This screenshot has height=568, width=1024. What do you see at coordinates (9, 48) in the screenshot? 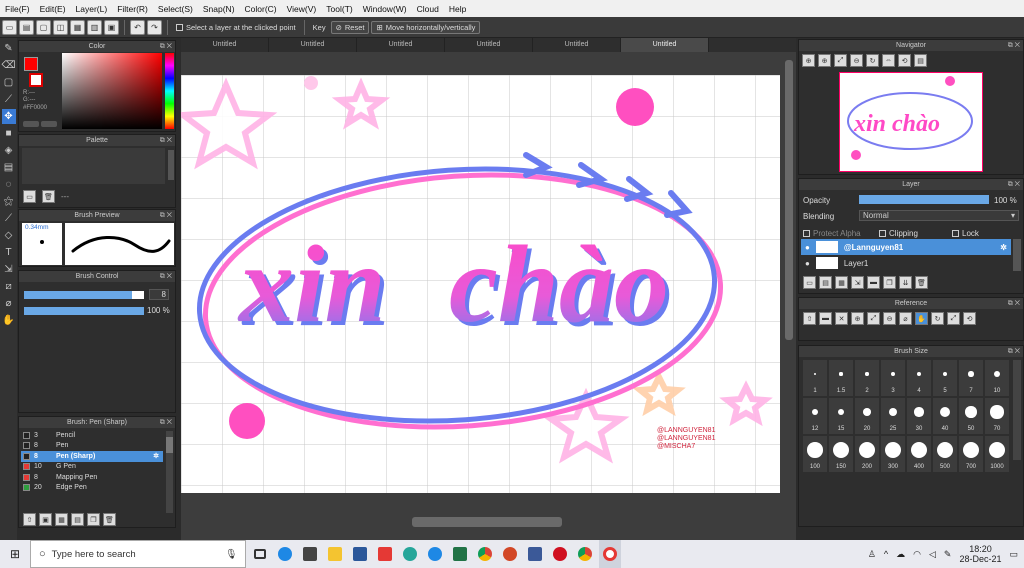
I see `pen-tool-icon: ✎` at bounding box center [9, 48].